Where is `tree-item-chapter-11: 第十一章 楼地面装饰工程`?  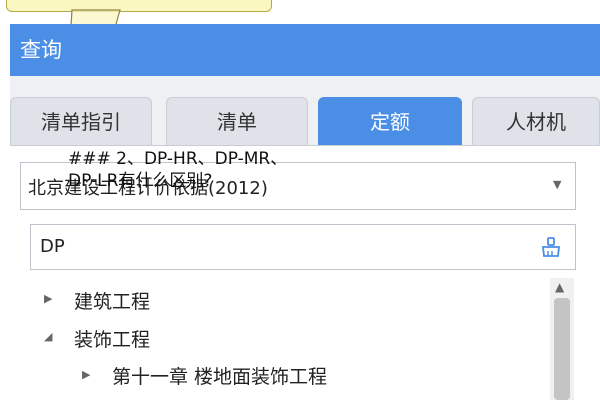
tree-item-chapter-11: 第十一章 楼地面装饰工程 is located at coordinates (219, 375).